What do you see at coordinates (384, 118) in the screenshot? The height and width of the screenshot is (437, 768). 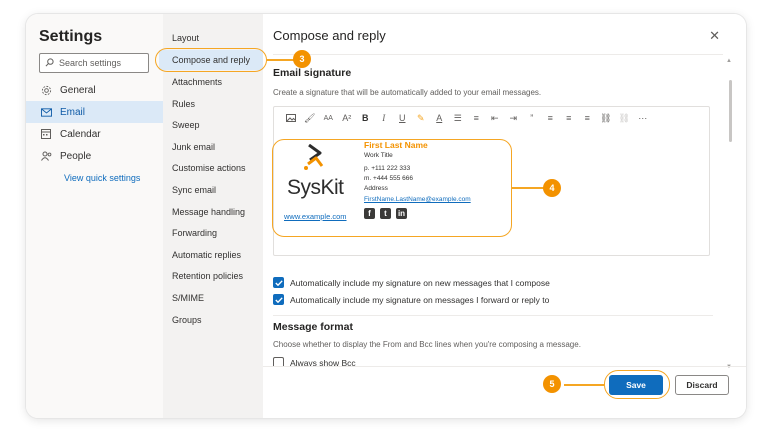 I see `italic-icon: I` at bounding box center [384, 118].